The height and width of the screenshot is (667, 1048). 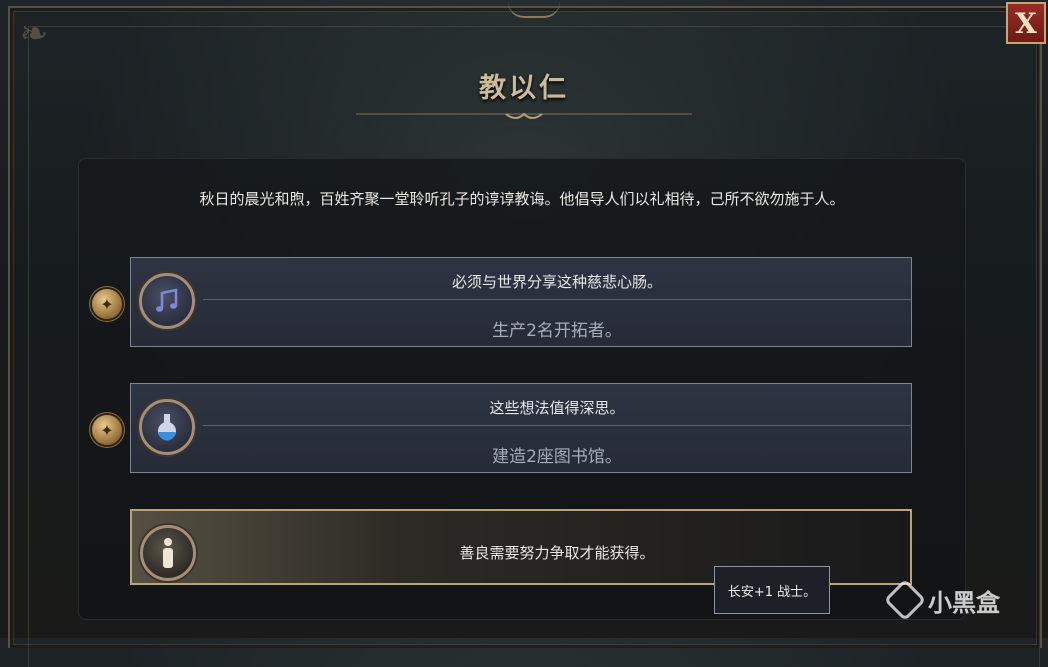 What do you see at coordinates (557, 457) in the screenshot?
I see `choice-effect: 建造2座图书馆。` at bounding box center [557, 457].